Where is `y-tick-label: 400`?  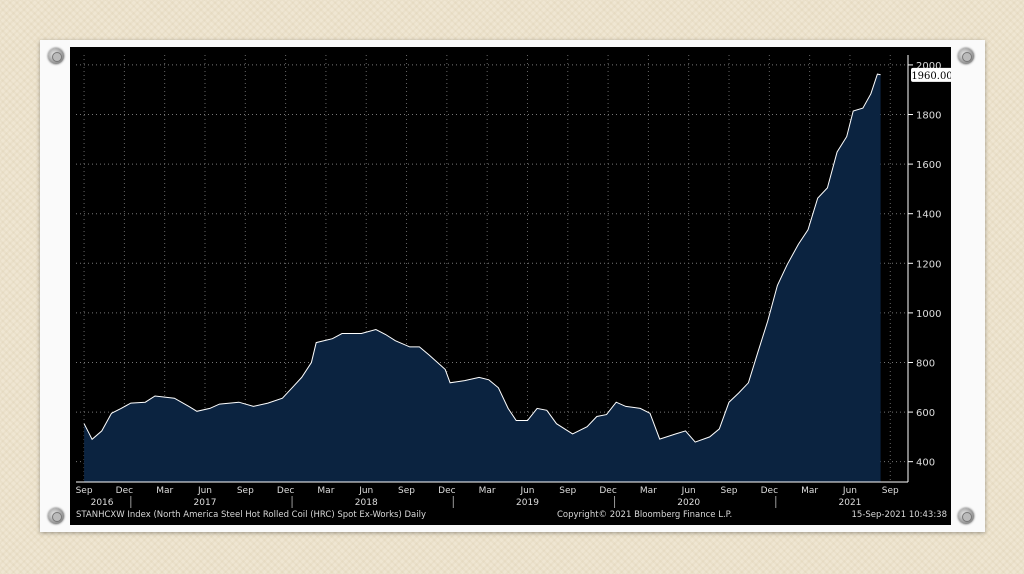
y-tick-label: 400 is located at coordinates (925, 463).